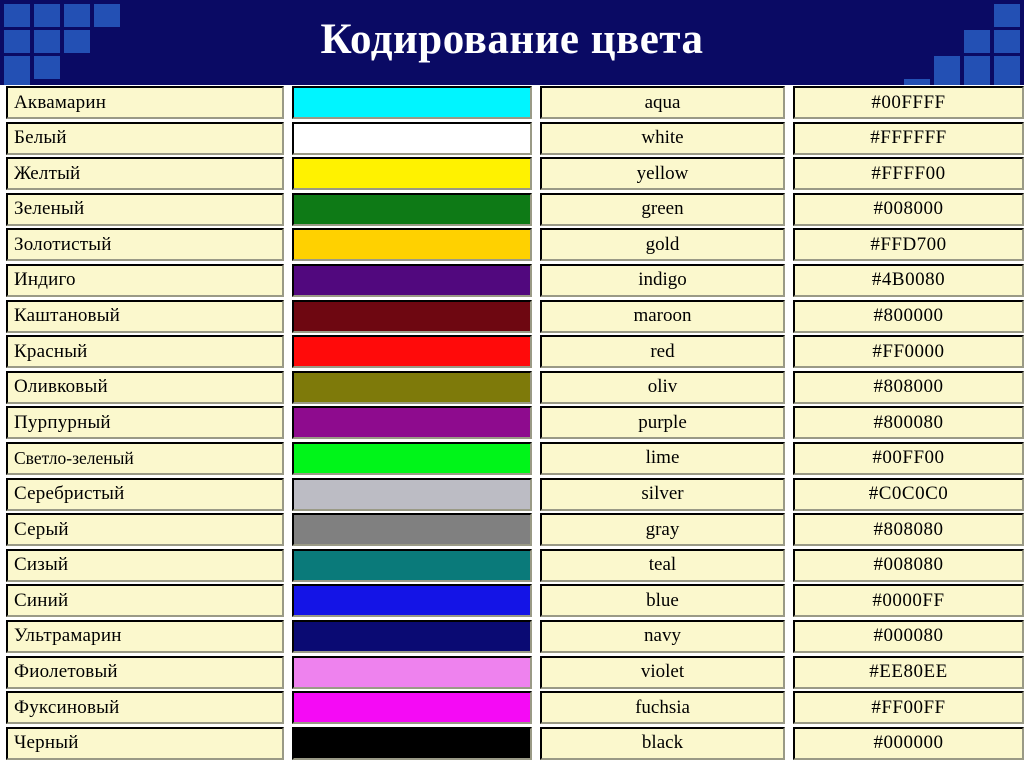 The height and width of the screenshot is (767, 1024). I want to click on color-name-en: white, so click(662, 138).